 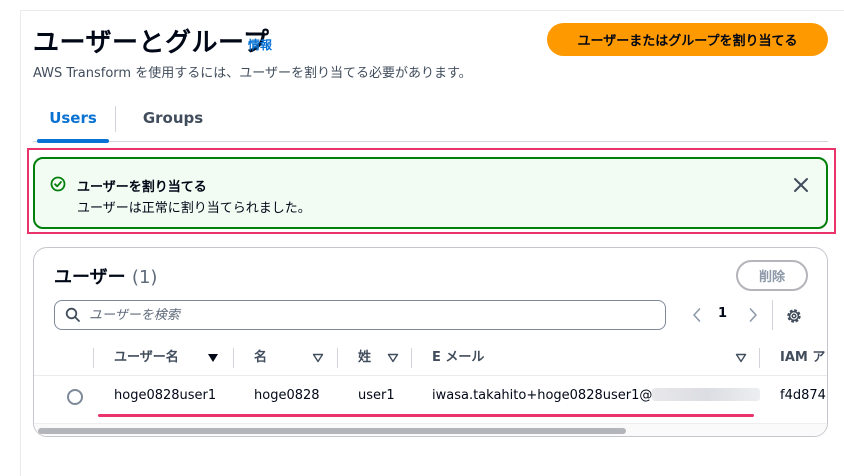 What do you see at coordinates (75, 397) in the screenshot?
I see `row-select-radio` at bounding box center [75, 397].